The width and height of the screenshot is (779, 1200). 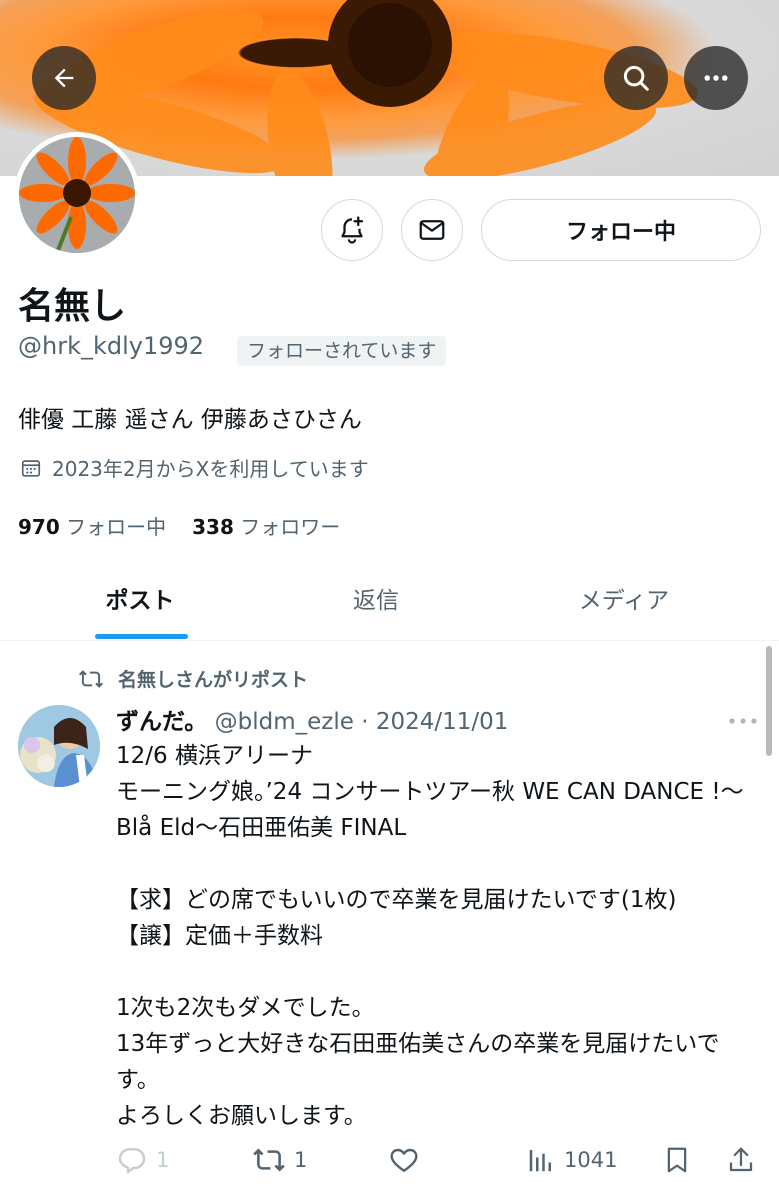 What do you see at coordinates (442, 722) in the screenshot?
I see `post-date: 2024/11/01` at bounding box center [442, 722].